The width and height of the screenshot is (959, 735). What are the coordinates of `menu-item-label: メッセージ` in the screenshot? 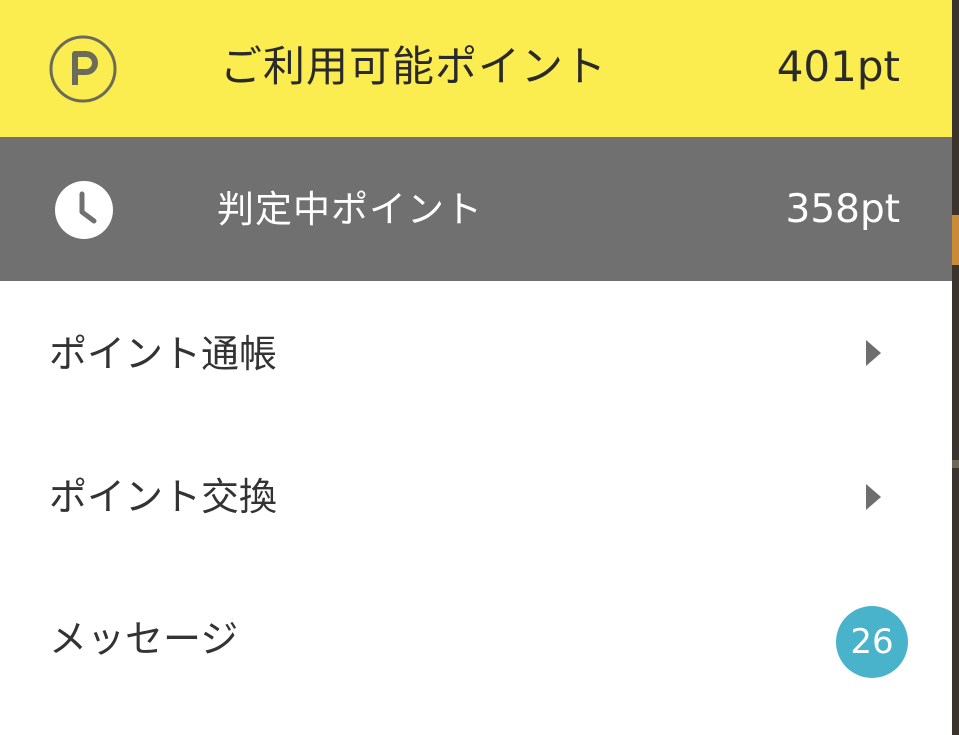 It's located at (144, 639).